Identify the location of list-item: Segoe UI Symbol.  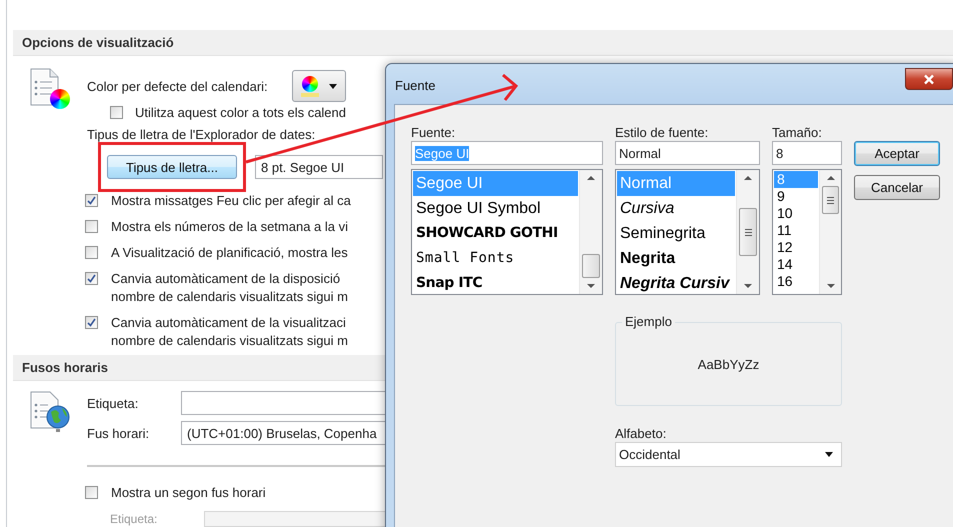
(495, 208).